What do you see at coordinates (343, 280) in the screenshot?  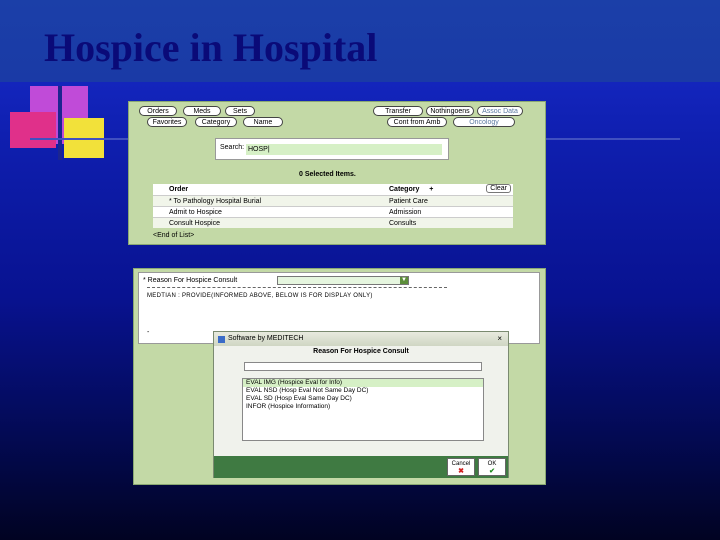 I see `reason-dropdown: ▼` at bounding box center [343, 280].